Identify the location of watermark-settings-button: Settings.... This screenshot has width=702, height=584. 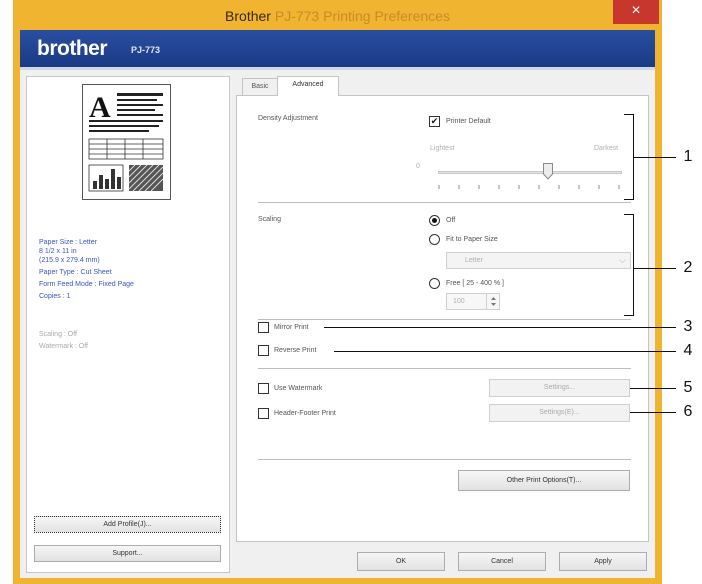
(559, 388).